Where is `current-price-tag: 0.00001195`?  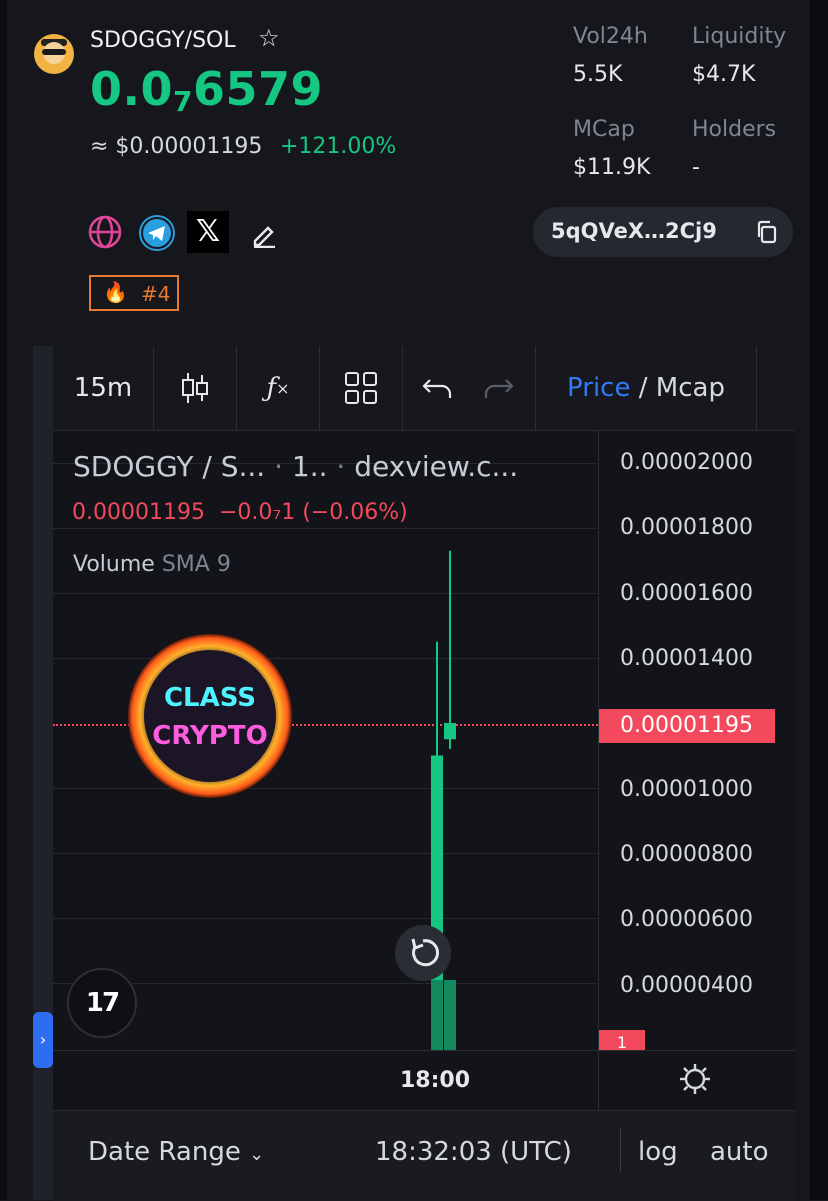 current-price-tag: 0.00001195 is located at coordinates (687, 726).